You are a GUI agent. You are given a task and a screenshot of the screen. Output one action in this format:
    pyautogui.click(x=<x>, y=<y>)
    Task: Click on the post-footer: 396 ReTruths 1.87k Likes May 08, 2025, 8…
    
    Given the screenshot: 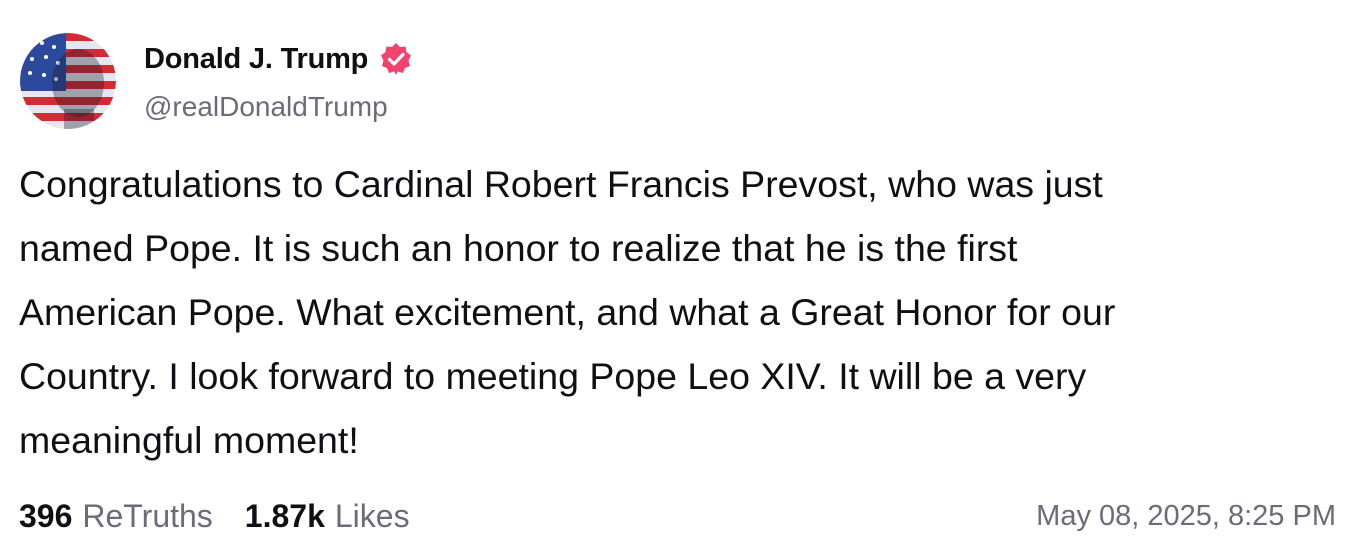 What is the action you would take?
    pyautogui.click(x=677, y=516)
    